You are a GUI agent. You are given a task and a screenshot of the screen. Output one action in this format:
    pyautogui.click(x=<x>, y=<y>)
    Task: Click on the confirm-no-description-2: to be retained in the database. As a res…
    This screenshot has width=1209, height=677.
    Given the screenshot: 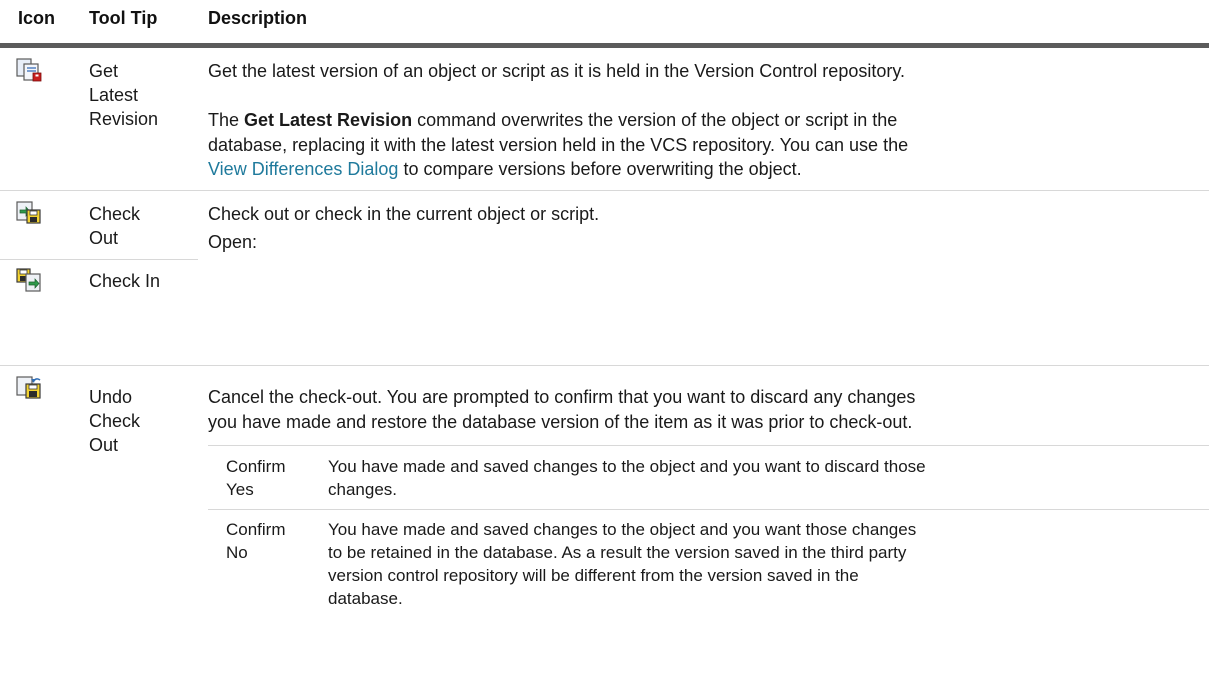 What is the action you would take?
    pyautogui.click(x=617, y=552)
    